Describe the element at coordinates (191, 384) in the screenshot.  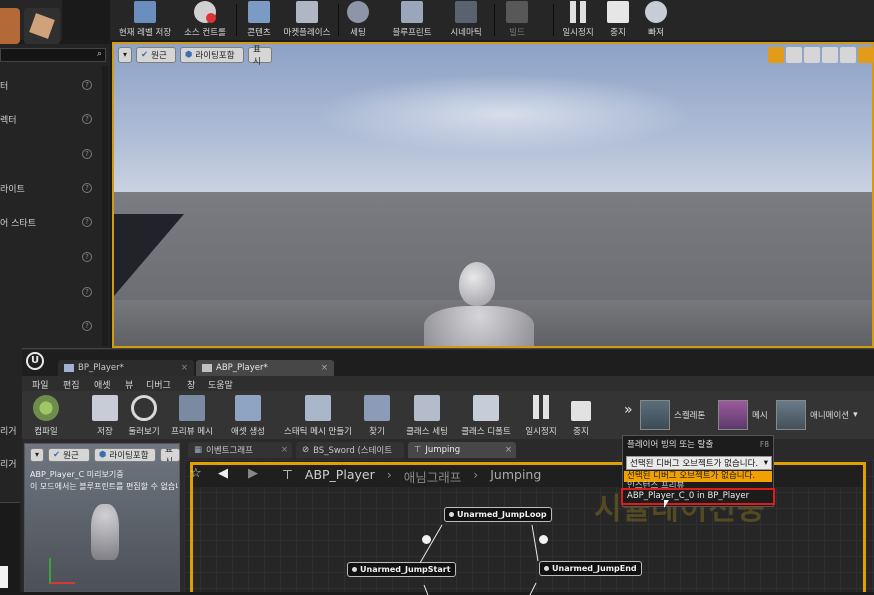
I see `menu-window: 창` at that location.